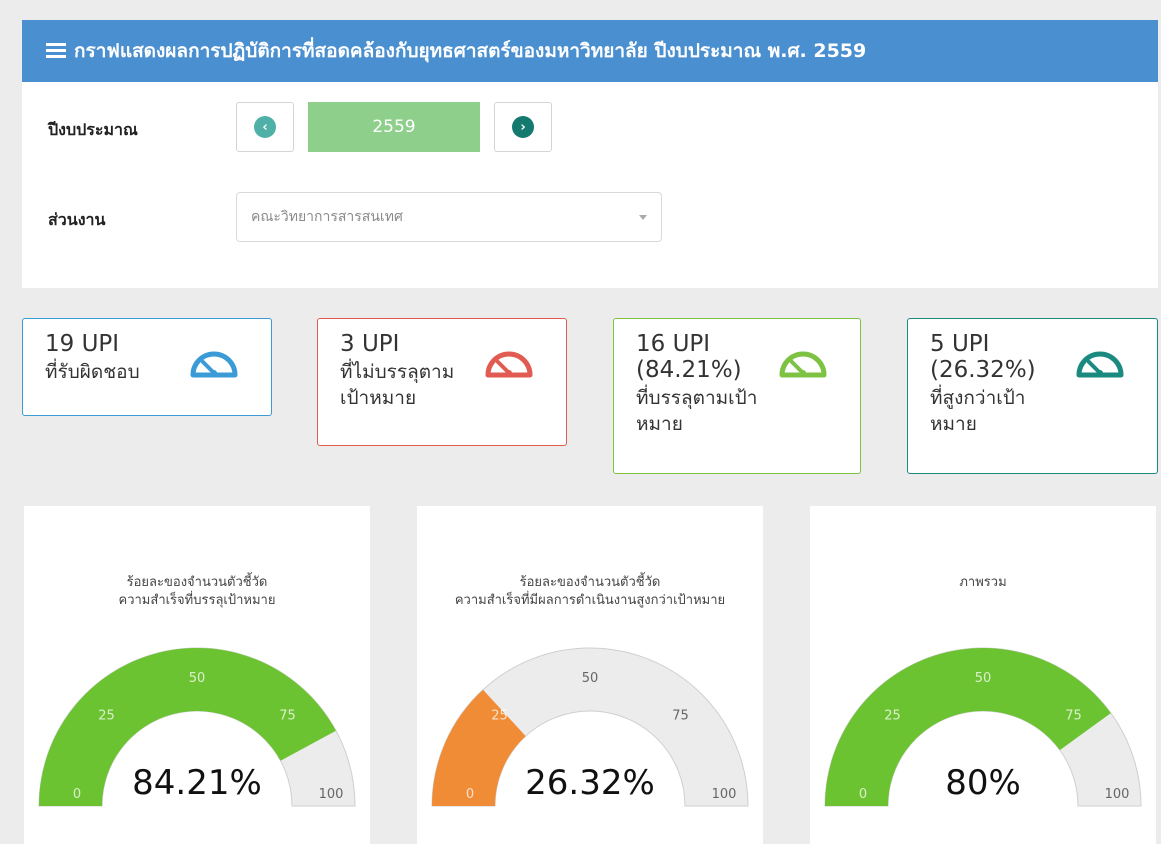  What do you see at coordinates (378, 398) in the screenshot?
I see `stat-desc-line2: เป้าหมาย` at bounding box center [378, 398].